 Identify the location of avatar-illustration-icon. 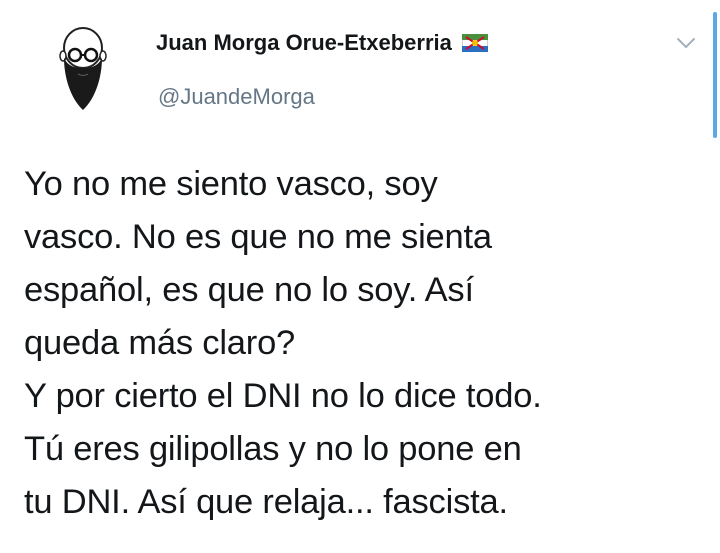
(83, 68).